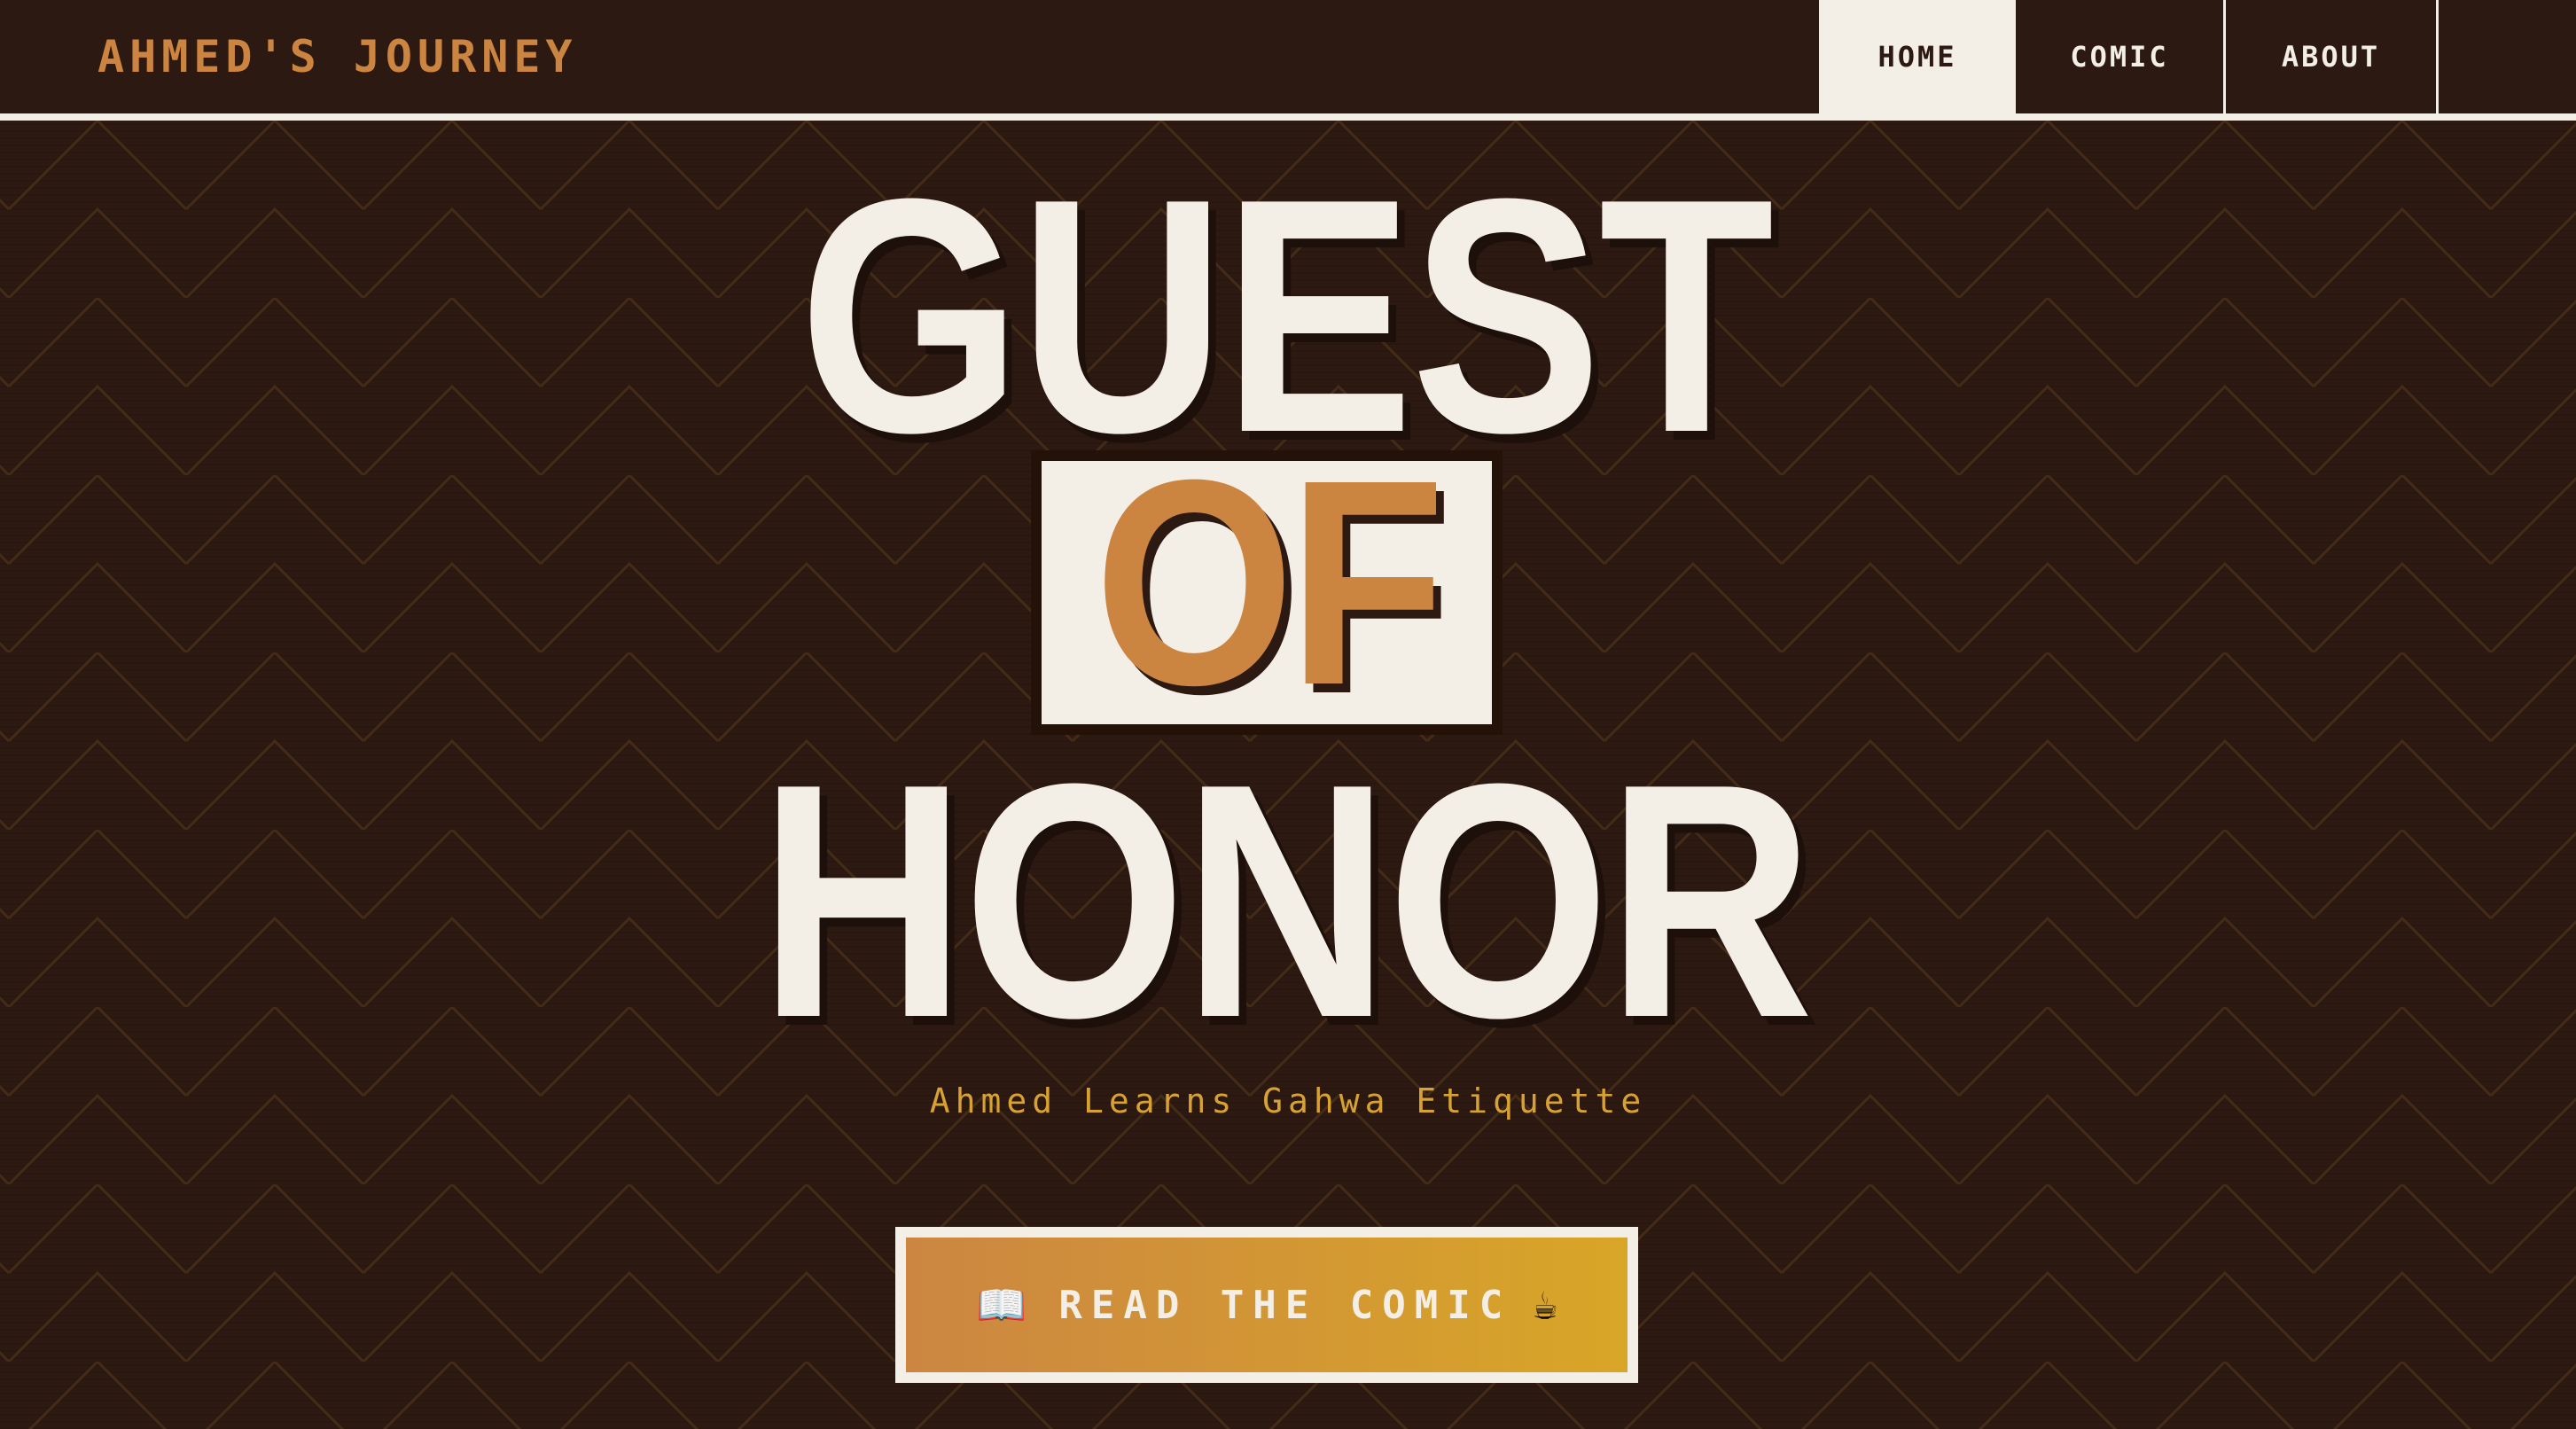 The width and height of the screenshot is (2576, 1429). I want to click on nav-link-home: HOME, so click(1917, 56).